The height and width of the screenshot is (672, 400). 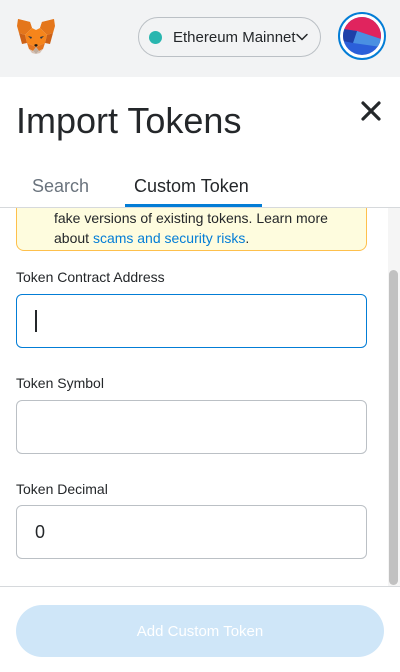 I want to click on network-selector: Ethereum Mainnet, so click(x=229, y=37).